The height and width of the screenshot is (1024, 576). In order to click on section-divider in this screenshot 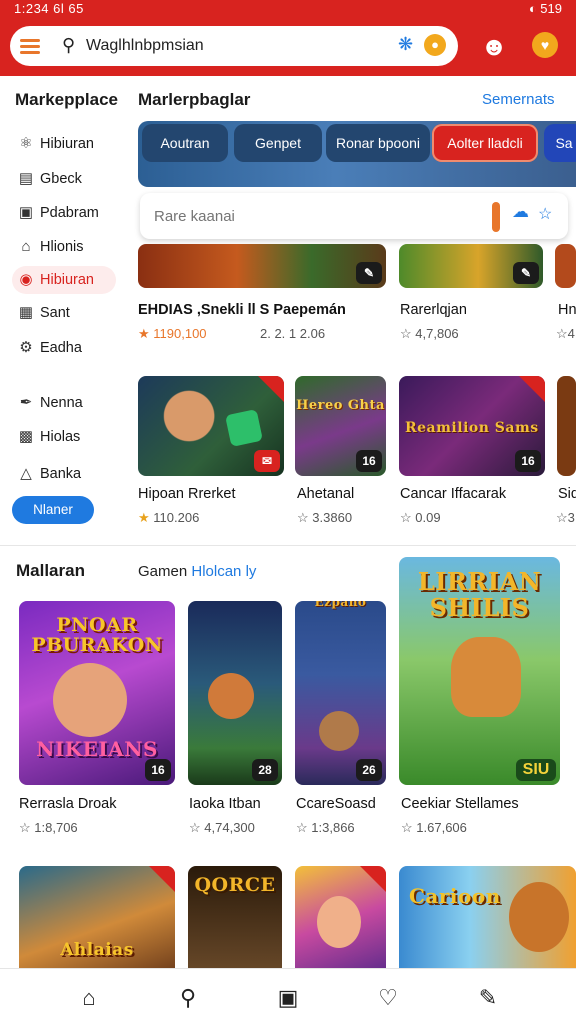, I will do `click(288, 545)`.